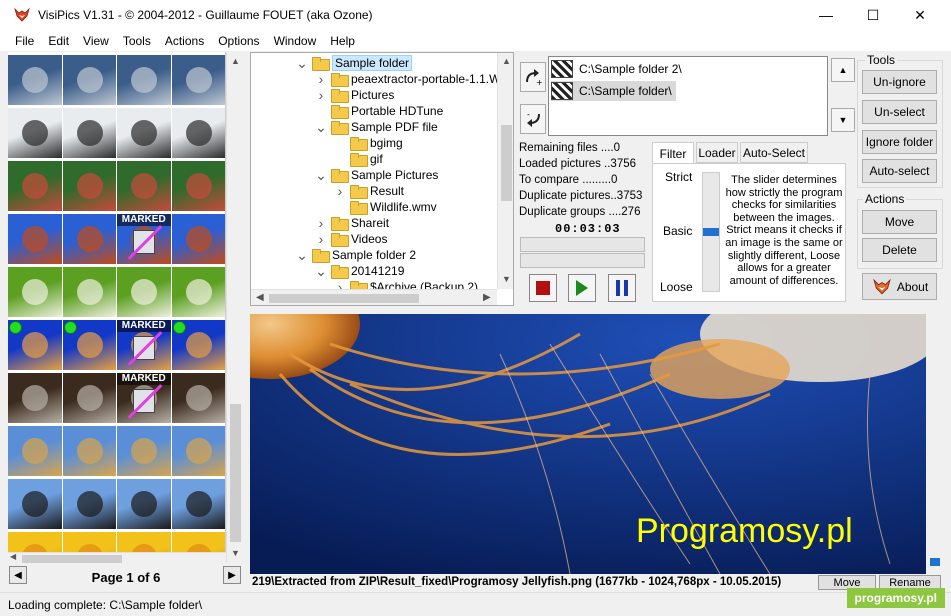  I want to click on minimize-button: —, so click(826, 15).